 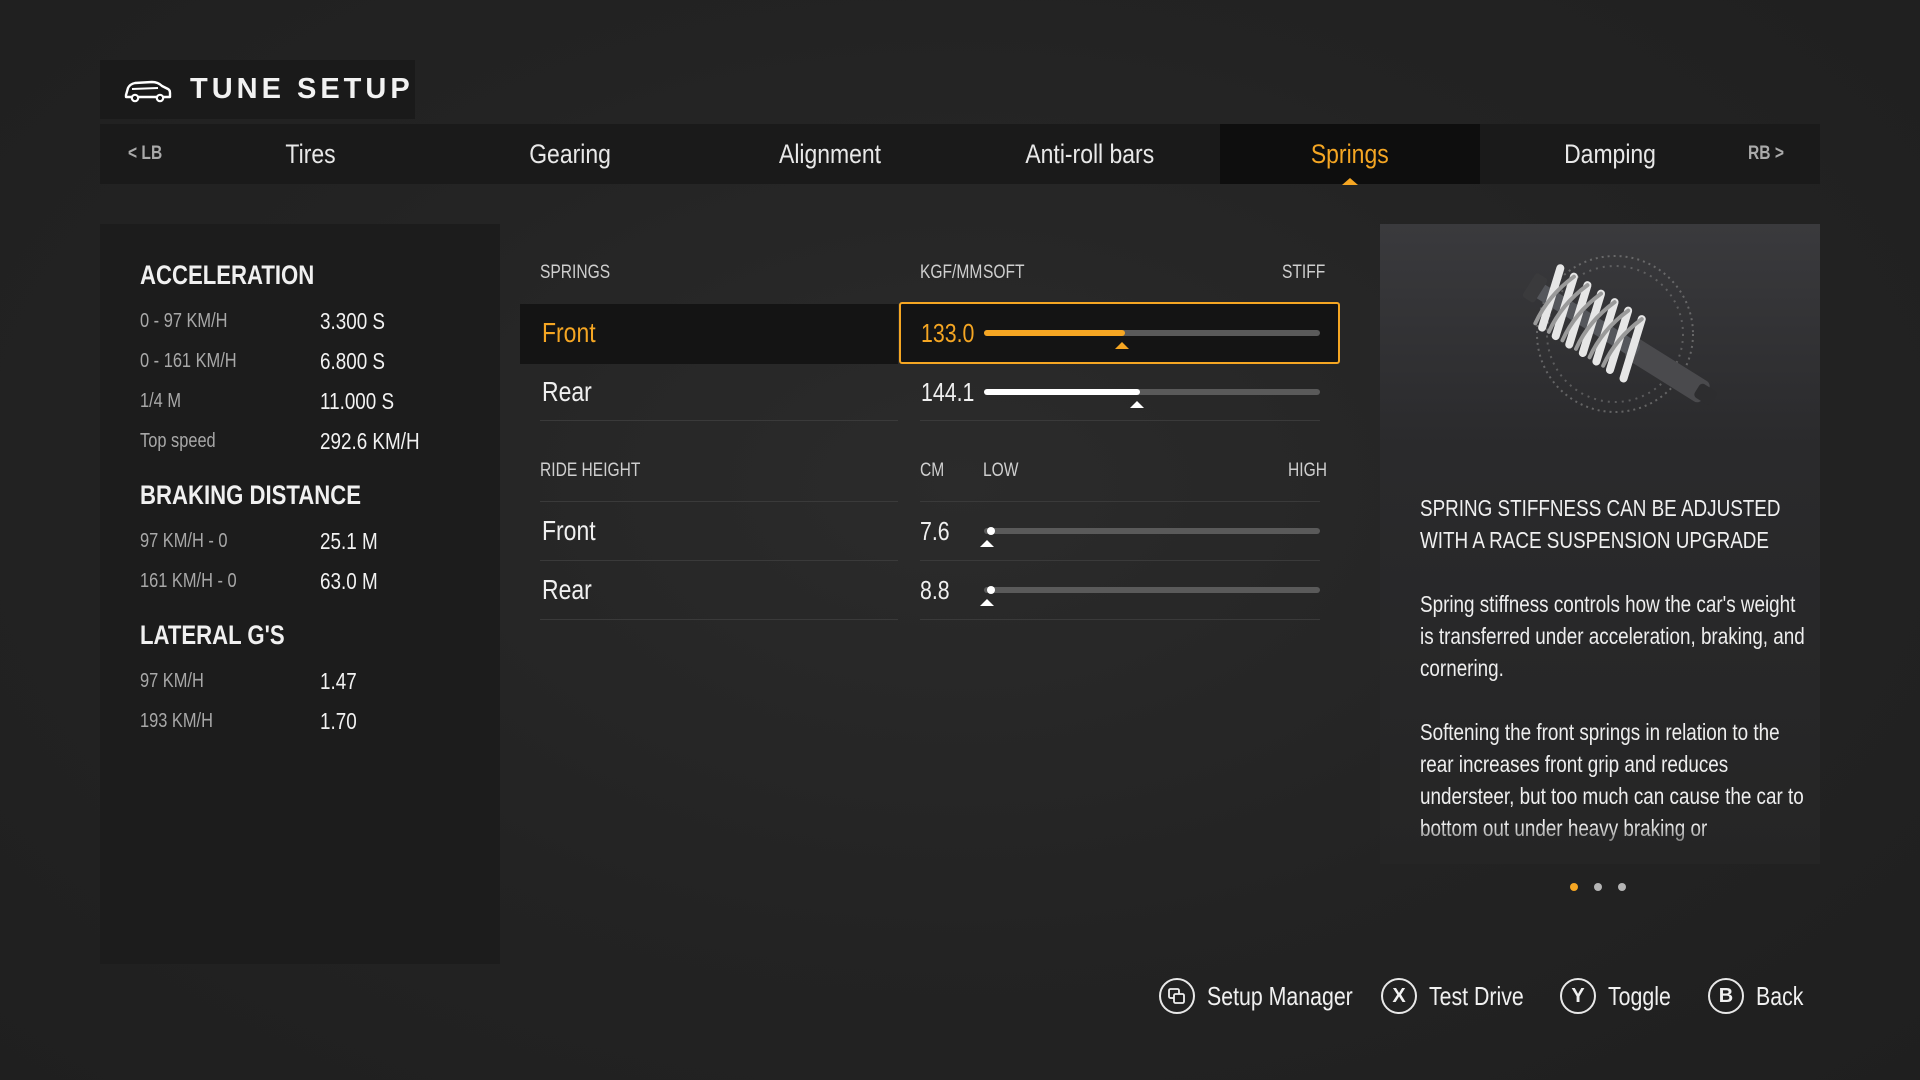 I want to click on stat-value: 11.000 S, so click(x=357, y=401).